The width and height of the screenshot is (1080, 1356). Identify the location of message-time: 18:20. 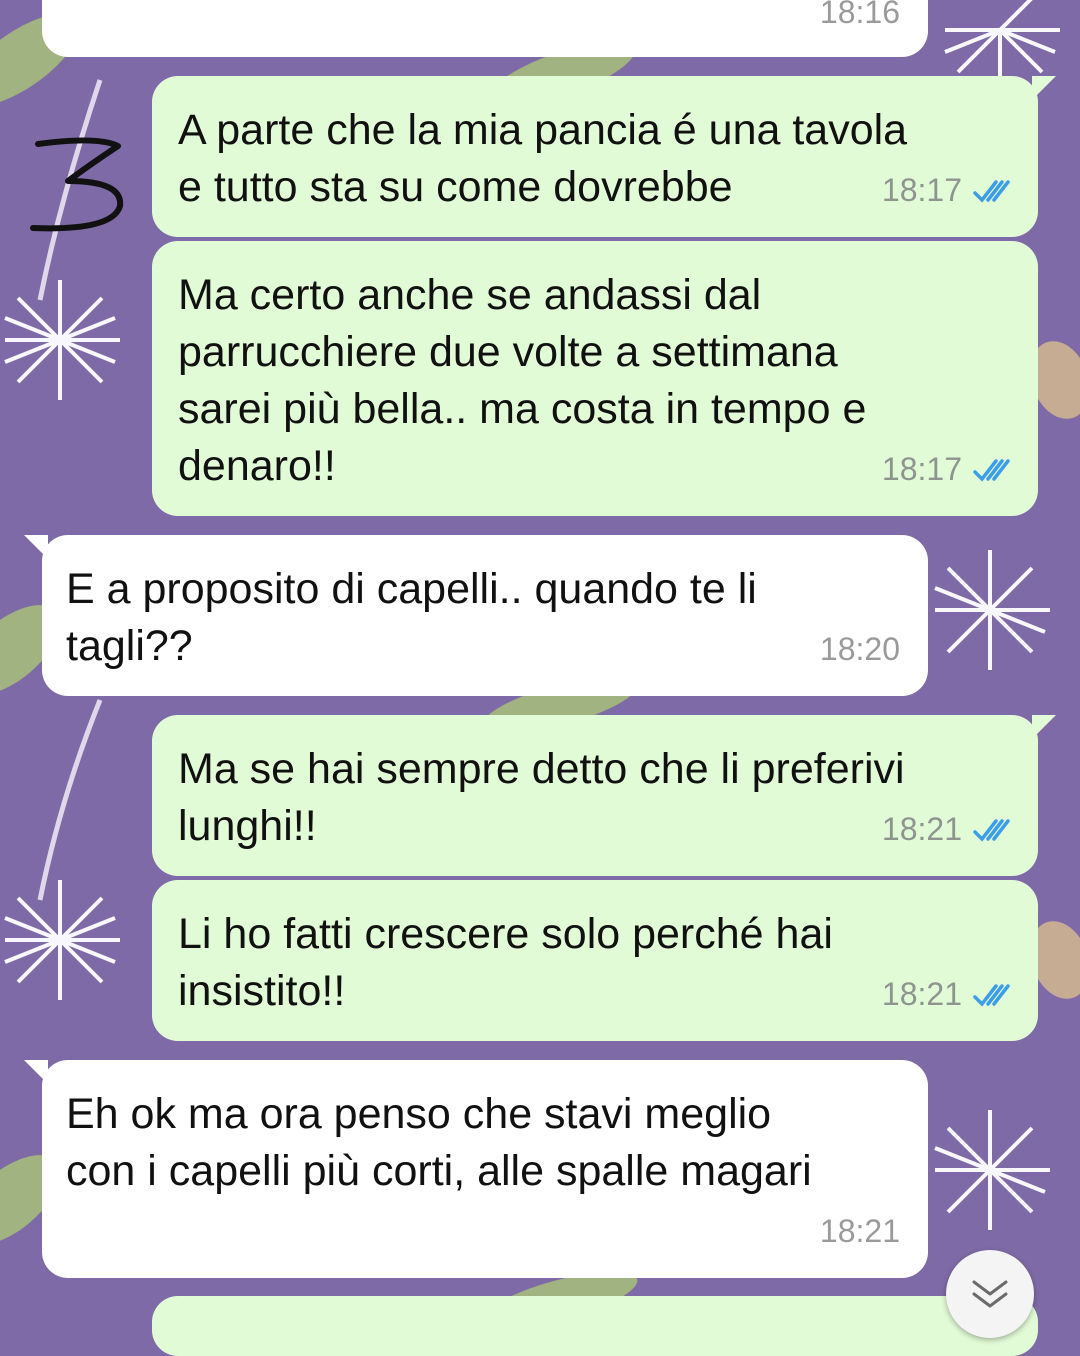
(859, 649).